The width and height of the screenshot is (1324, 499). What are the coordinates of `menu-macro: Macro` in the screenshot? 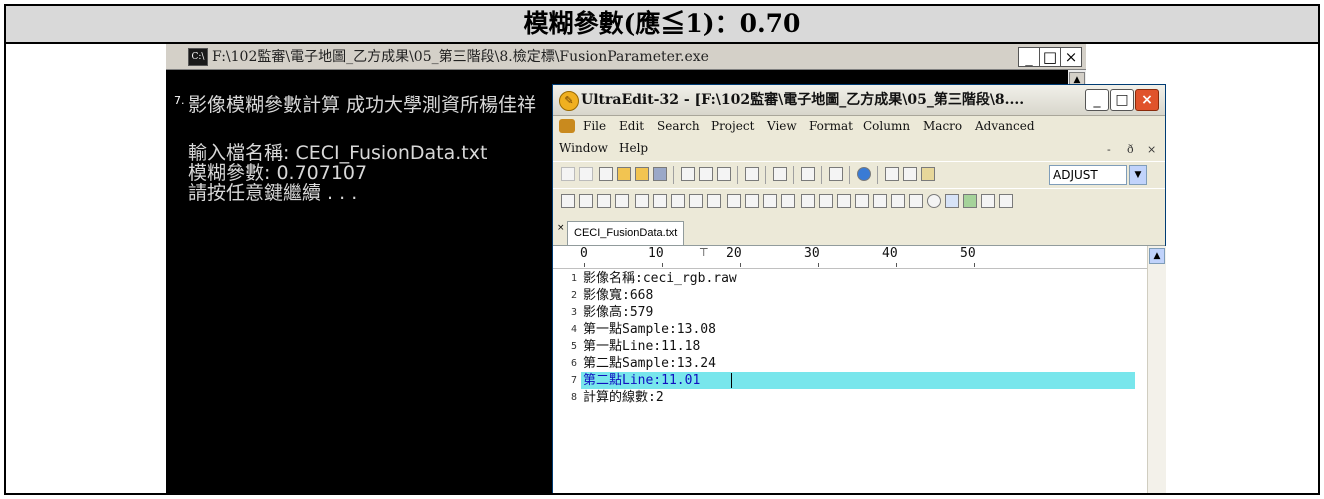 It's located at (942, 126).